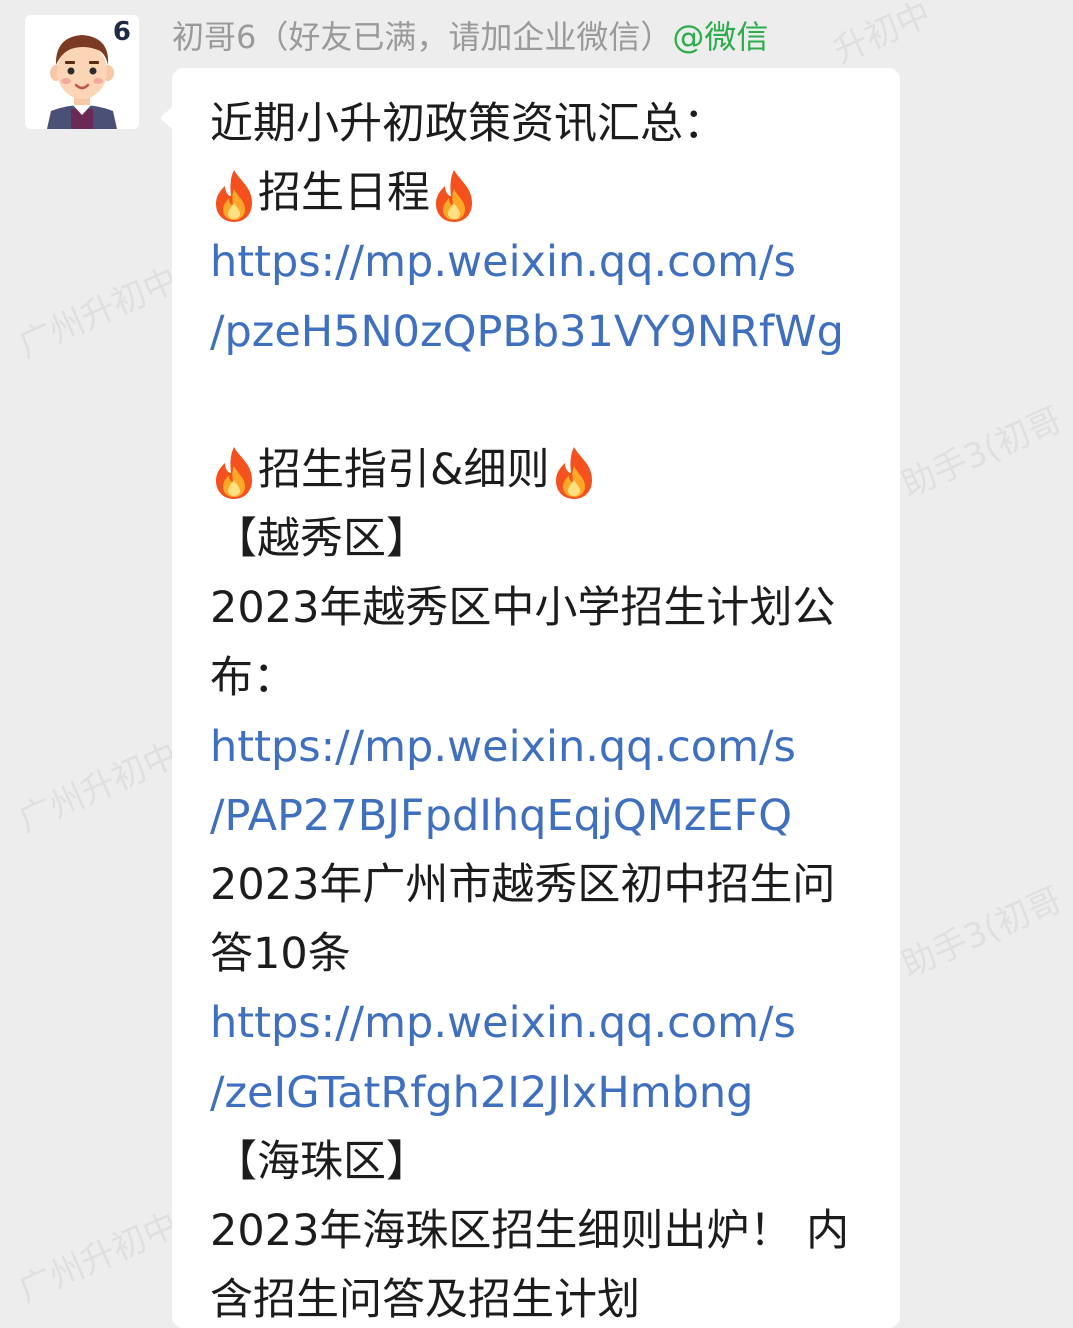  Describe the element at coordinates (540, 332) in the screenshot. I see `message-link: /pzeH5N0zQPBb31VY9NRfWg` at that location.